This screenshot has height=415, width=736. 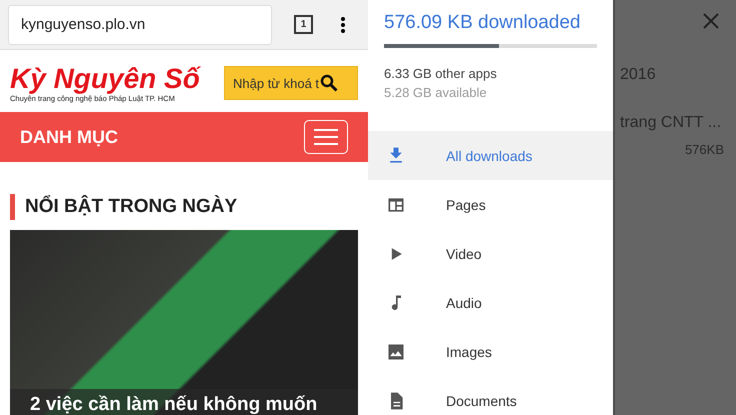 What do you see at coordinates (184, 402) in the screenshot?
I see `article-headline: 2 việc cần làm nếu không muốn` at bounding box center [184, 402].